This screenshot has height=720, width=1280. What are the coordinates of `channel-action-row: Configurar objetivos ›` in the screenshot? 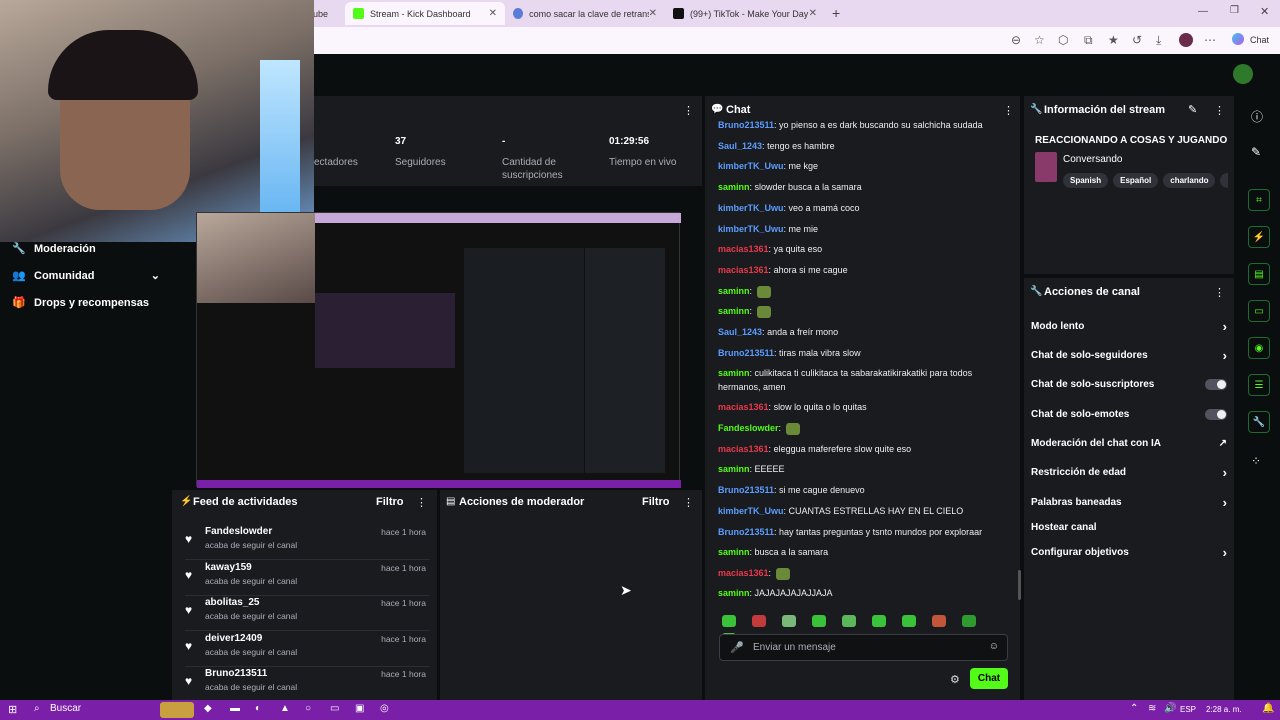 It's located at (1129, 552).